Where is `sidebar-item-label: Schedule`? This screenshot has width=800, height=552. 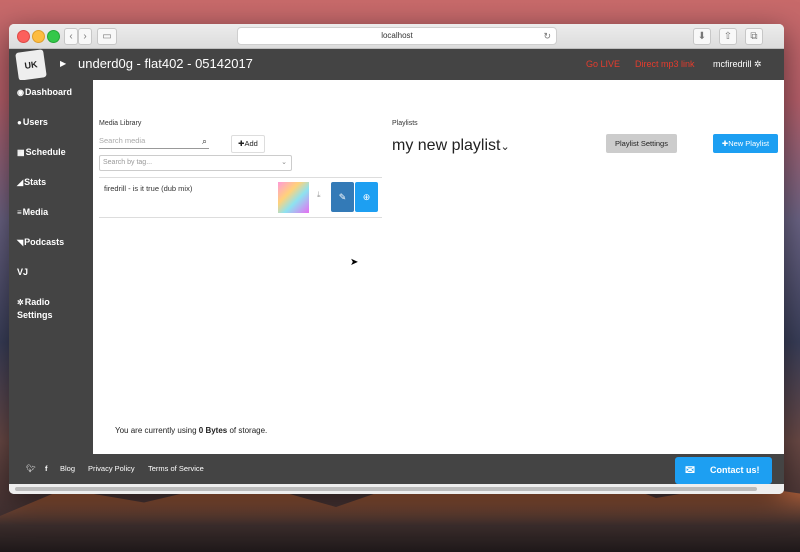
sidebar-item-label: Schedule is located at coordinates (45, 152).